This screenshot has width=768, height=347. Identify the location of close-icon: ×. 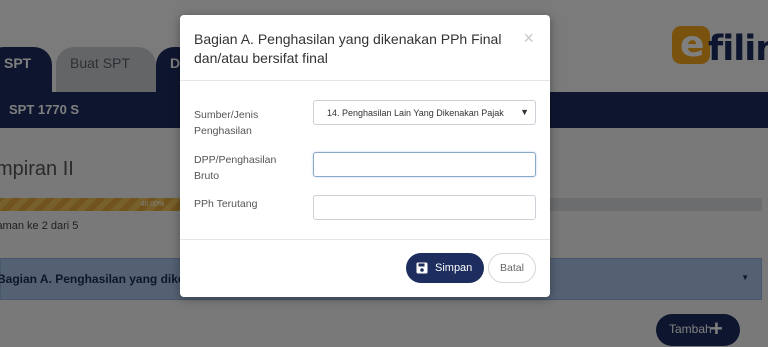
(528, 38).